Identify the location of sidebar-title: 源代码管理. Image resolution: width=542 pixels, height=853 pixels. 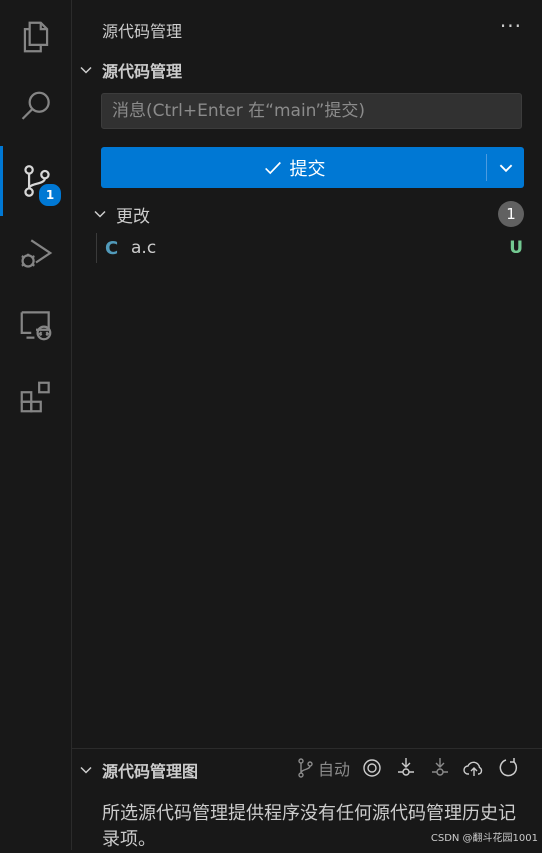
(142, 31).